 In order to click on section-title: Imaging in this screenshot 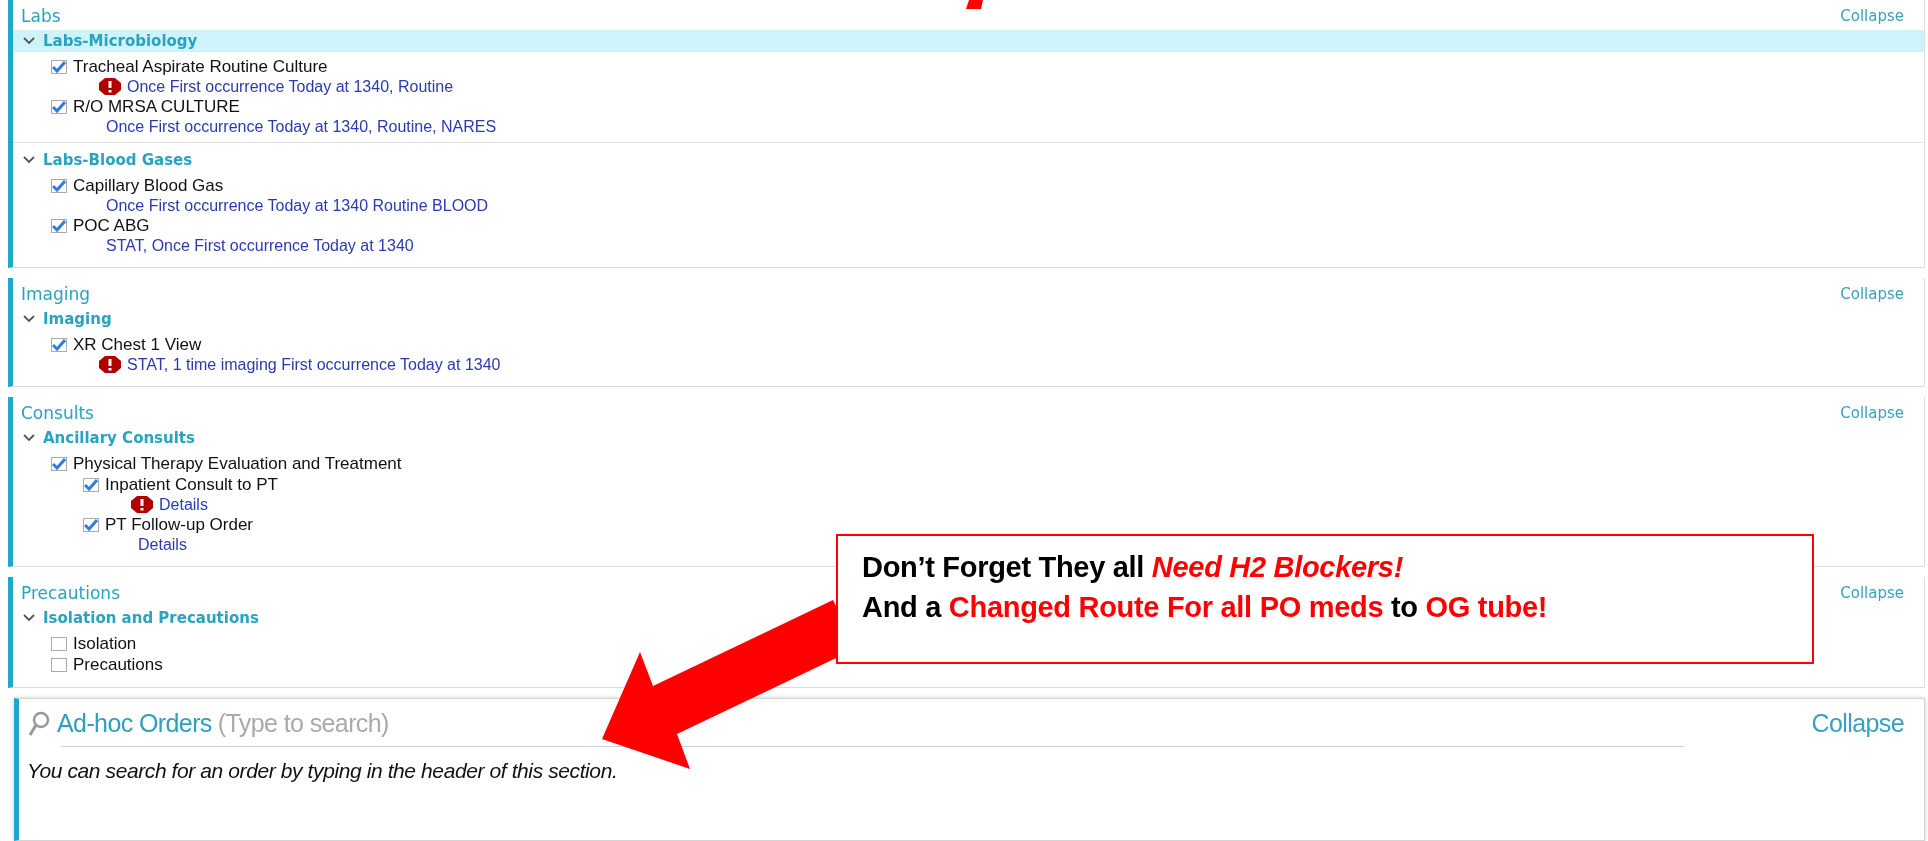, I will do `click(56, 294)`.